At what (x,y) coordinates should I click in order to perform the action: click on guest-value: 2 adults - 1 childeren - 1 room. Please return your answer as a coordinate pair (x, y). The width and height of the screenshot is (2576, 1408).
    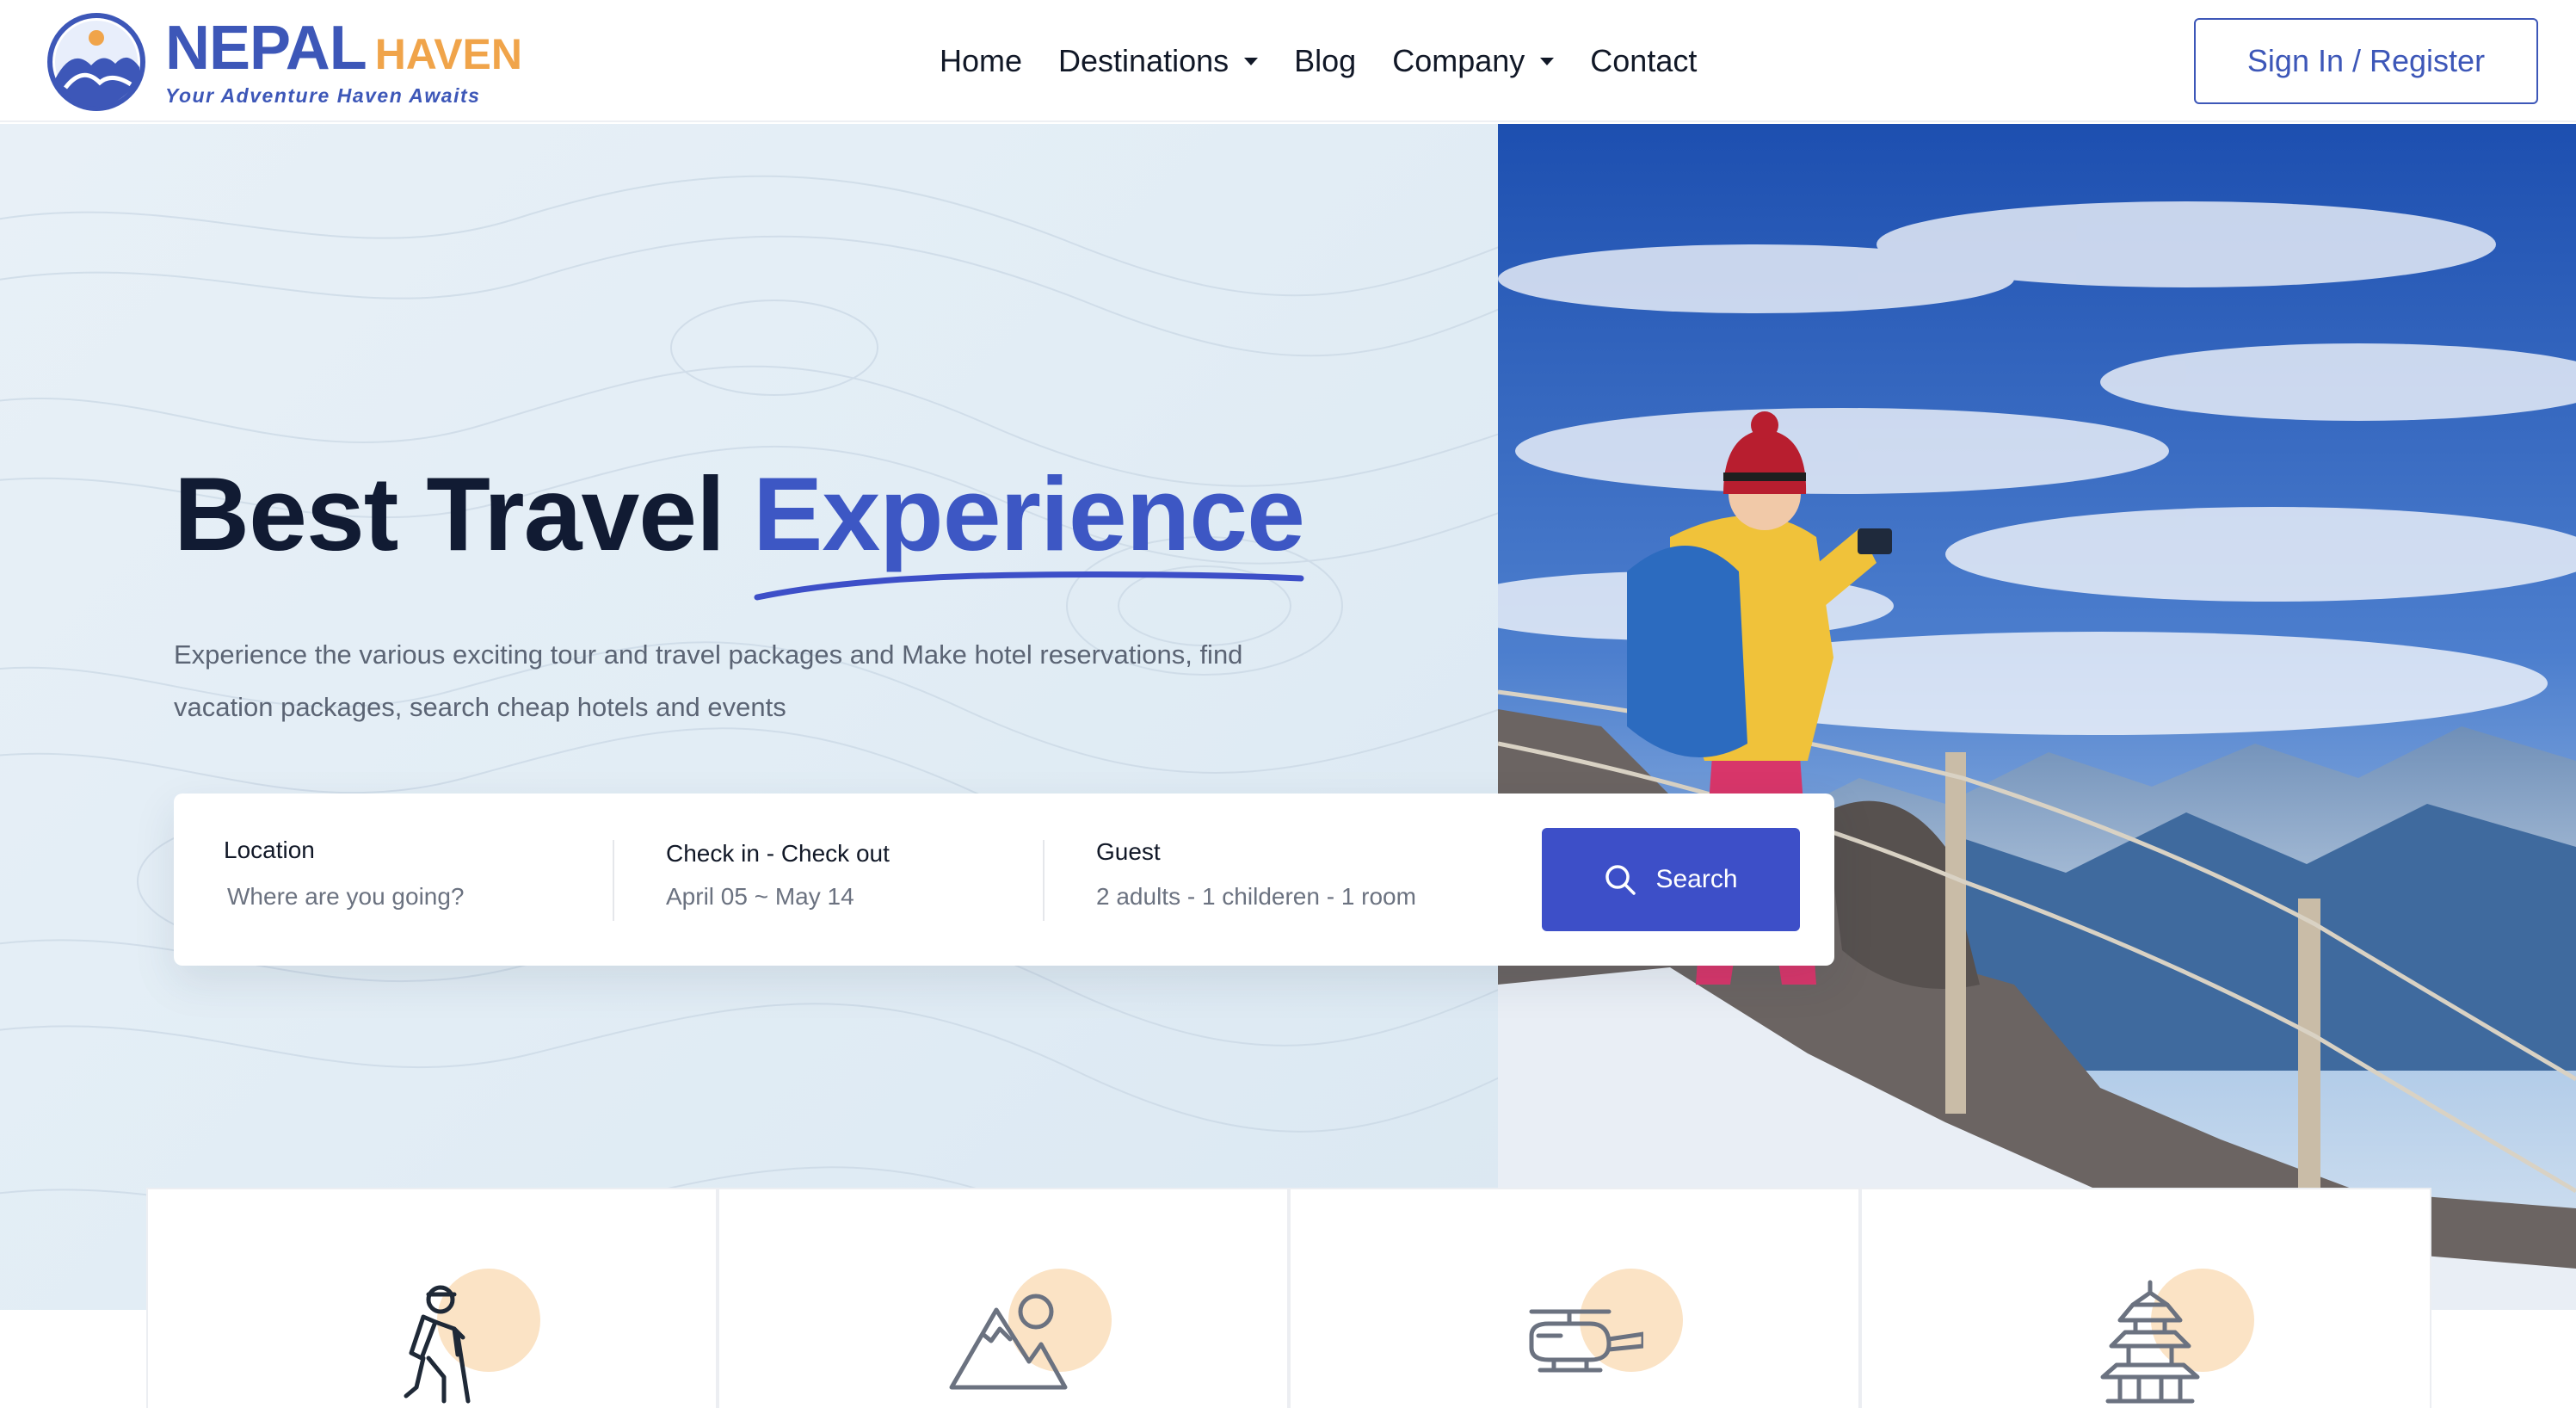
    Looking at the image, I should click on (1256, 897).